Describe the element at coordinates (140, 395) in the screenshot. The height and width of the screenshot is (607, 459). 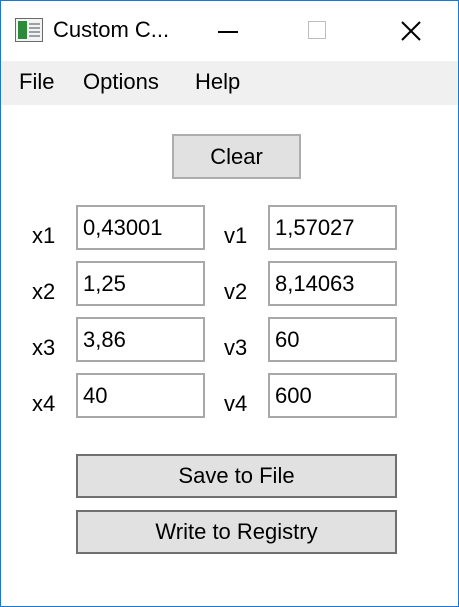
I see `x4-field` at that location.